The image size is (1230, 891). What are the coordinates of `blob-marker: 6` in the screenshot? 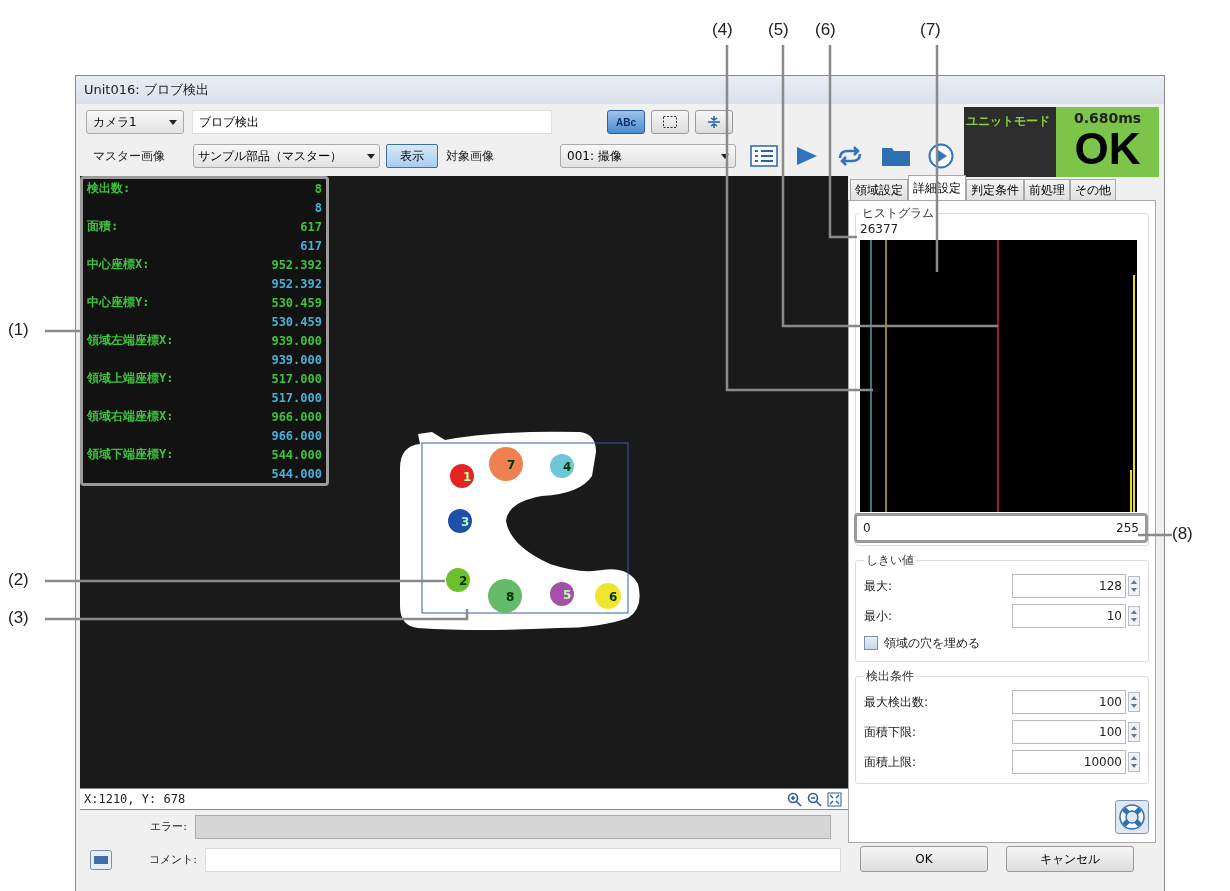 It's located at (608, 596).